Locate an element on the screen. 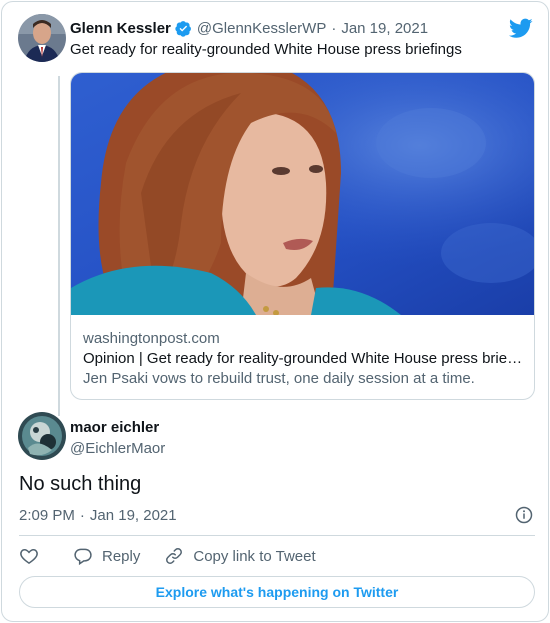 Image resolution: width=550 pixels, height=623 pixels. copy-link-button: Copy link to Tweet is located at coordinates (240, 556).